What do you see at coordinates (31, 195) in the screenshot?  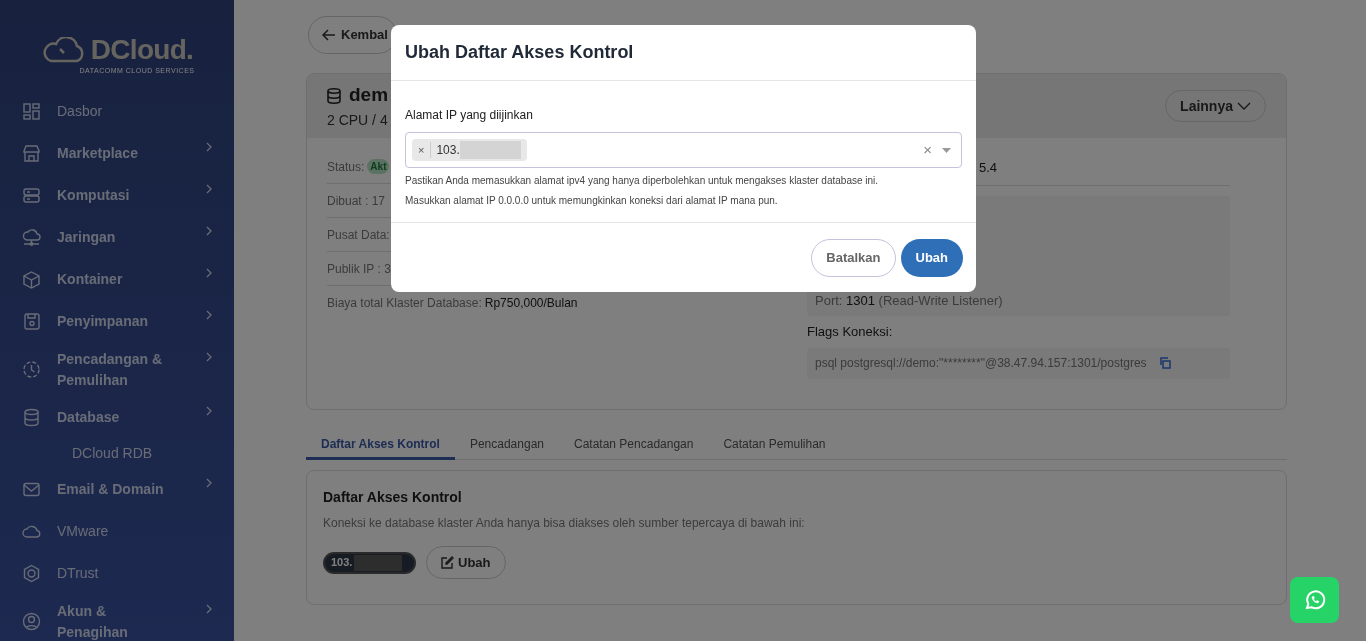 I see `server-icon` at bounding box center [31, 195].